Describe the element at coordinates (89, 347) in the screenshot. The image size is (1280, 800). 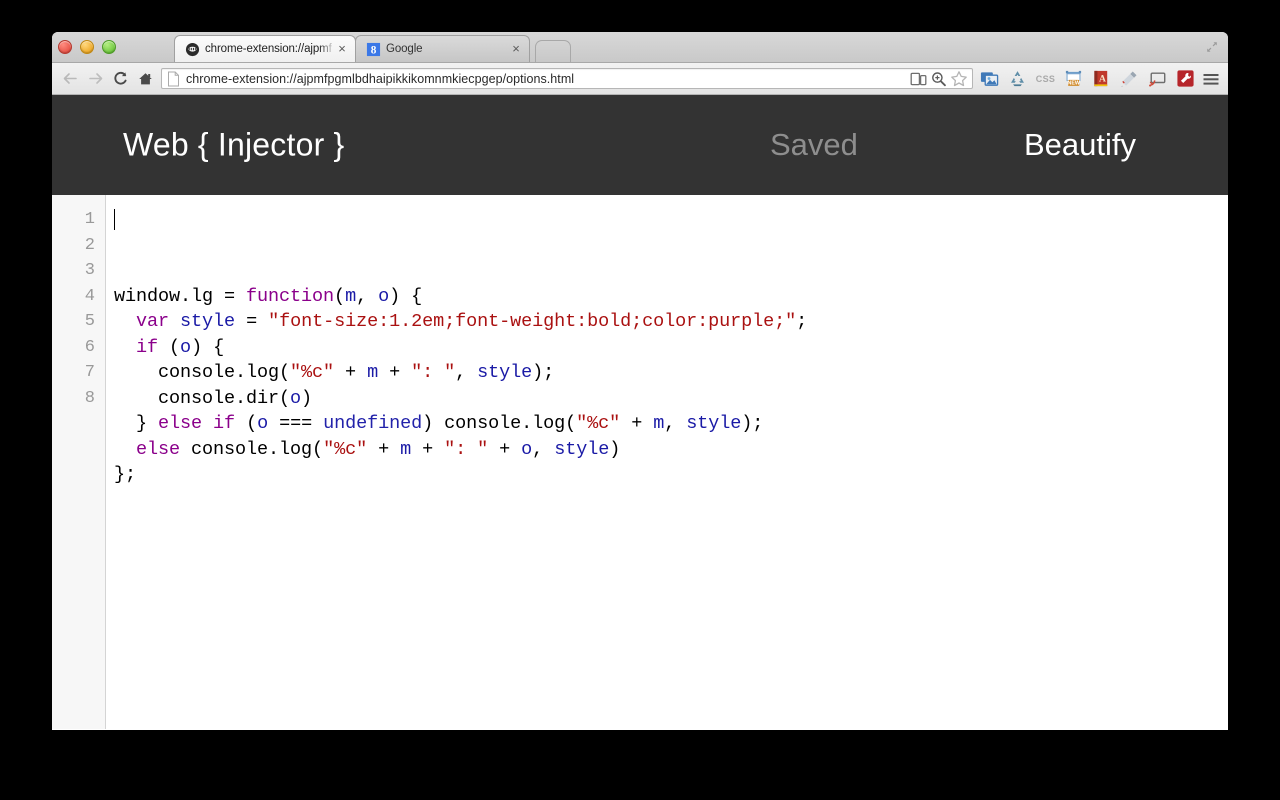
I see `line-number: 6` at that location.